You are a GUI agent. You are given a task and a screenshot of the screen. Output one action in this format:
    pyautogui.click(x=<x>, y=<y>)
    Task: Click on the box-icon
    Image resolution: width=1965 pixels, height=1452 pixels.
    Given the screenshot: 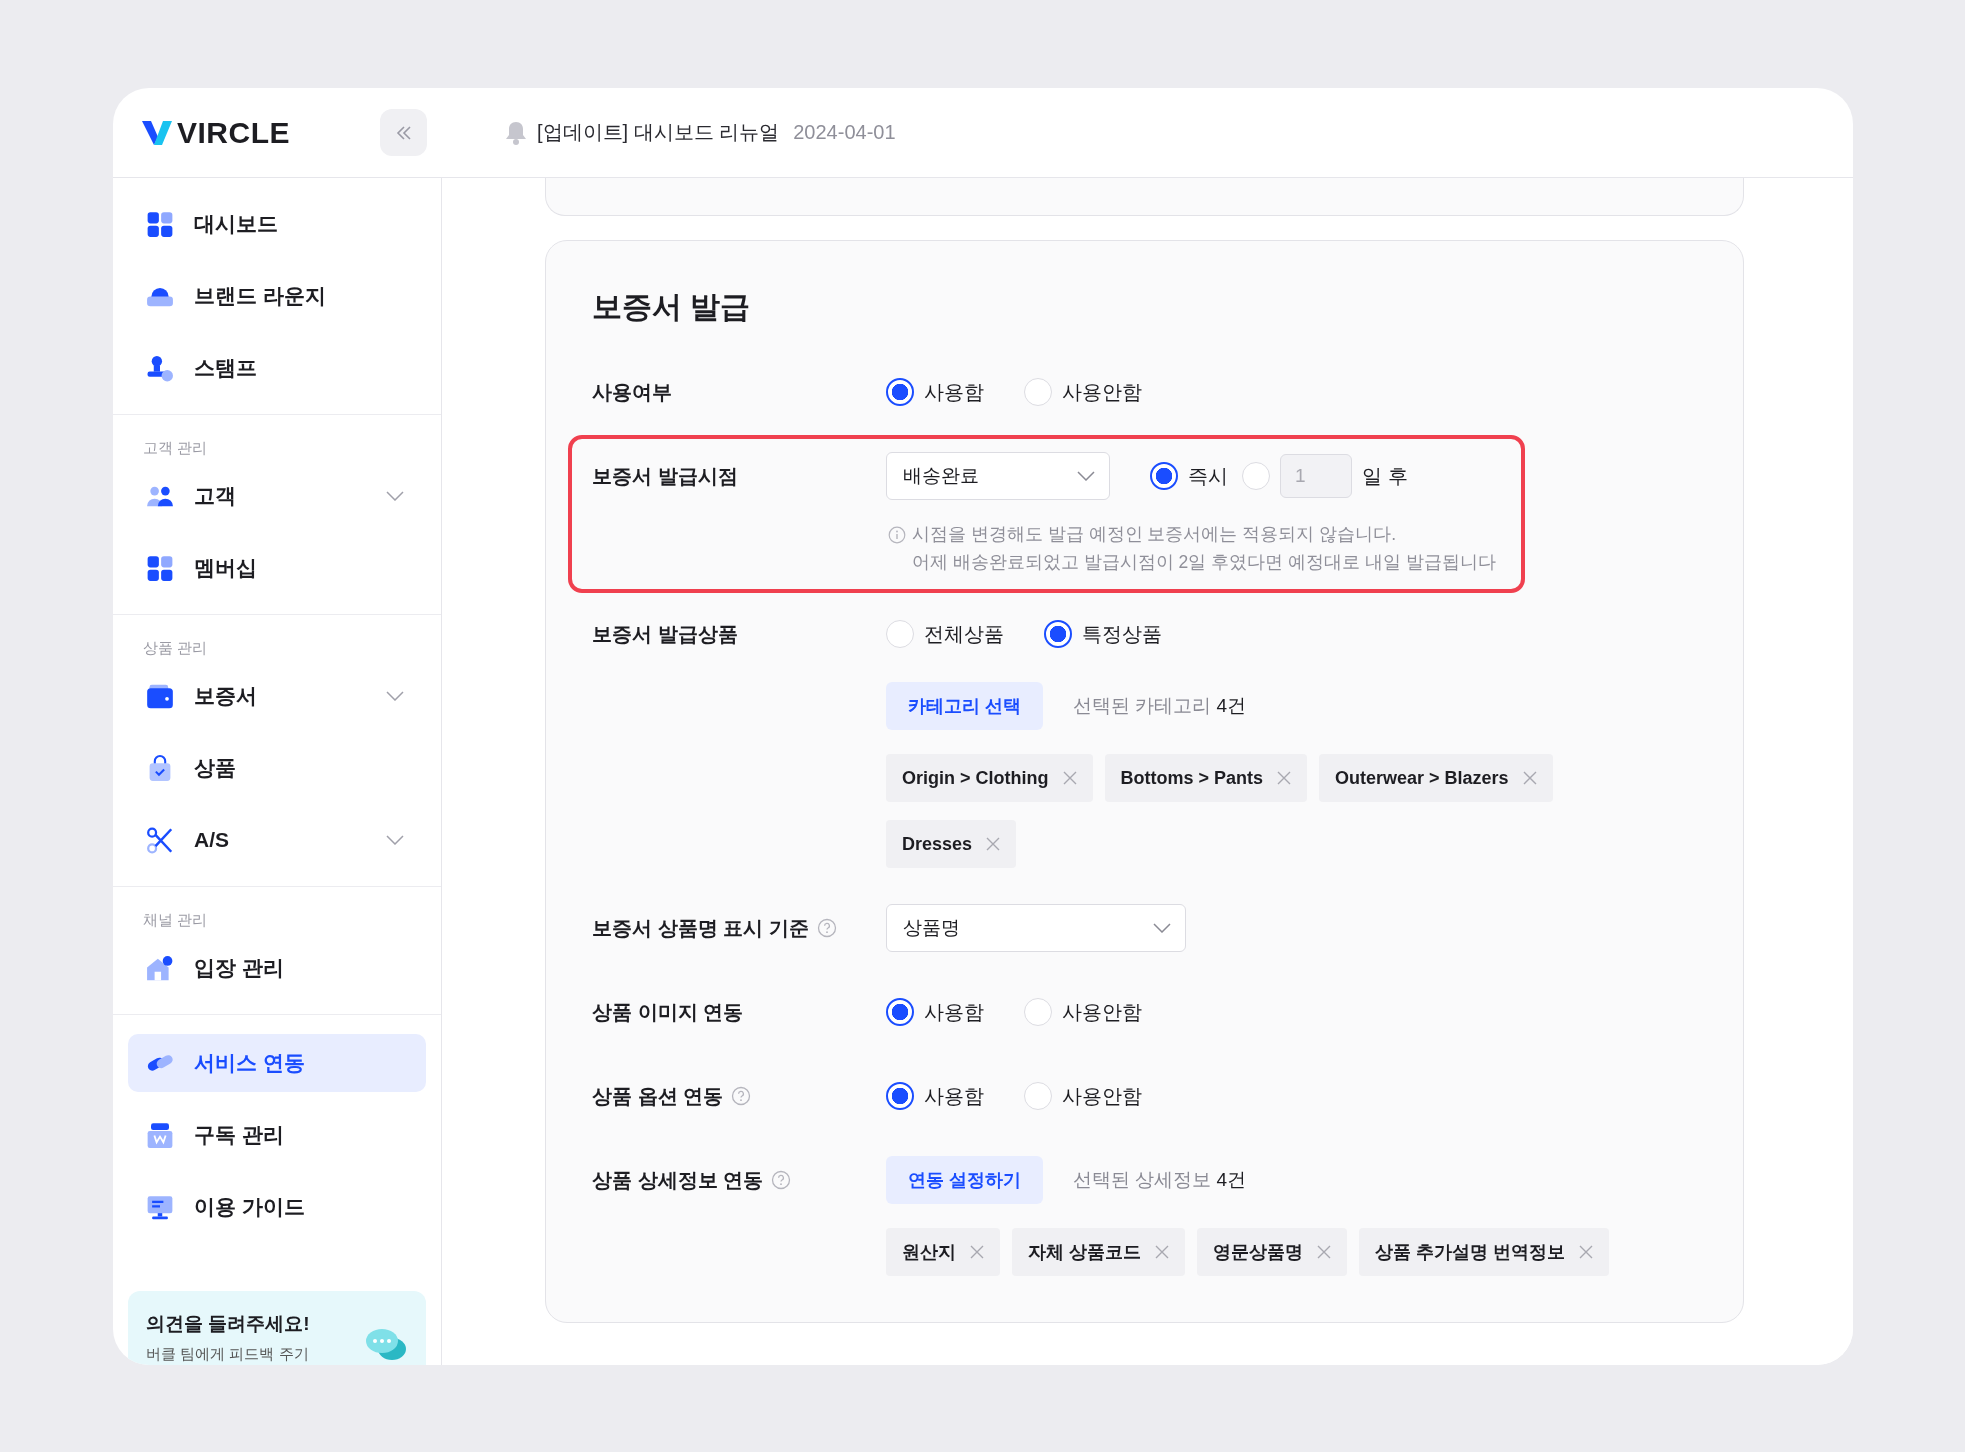 What is the action you would take?
    pyautogui.click(x=160, y=1135)
    